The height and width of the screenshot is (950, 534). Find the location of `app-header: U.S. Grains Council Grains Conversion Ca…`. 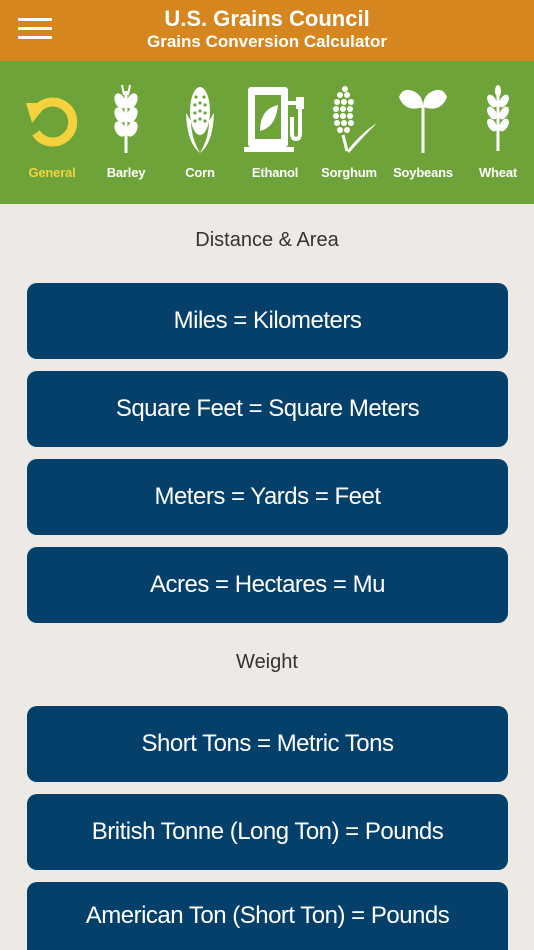

app-header: U.S. Grains Council Grains Conversion Ca… is located at coordinates (267, 30).